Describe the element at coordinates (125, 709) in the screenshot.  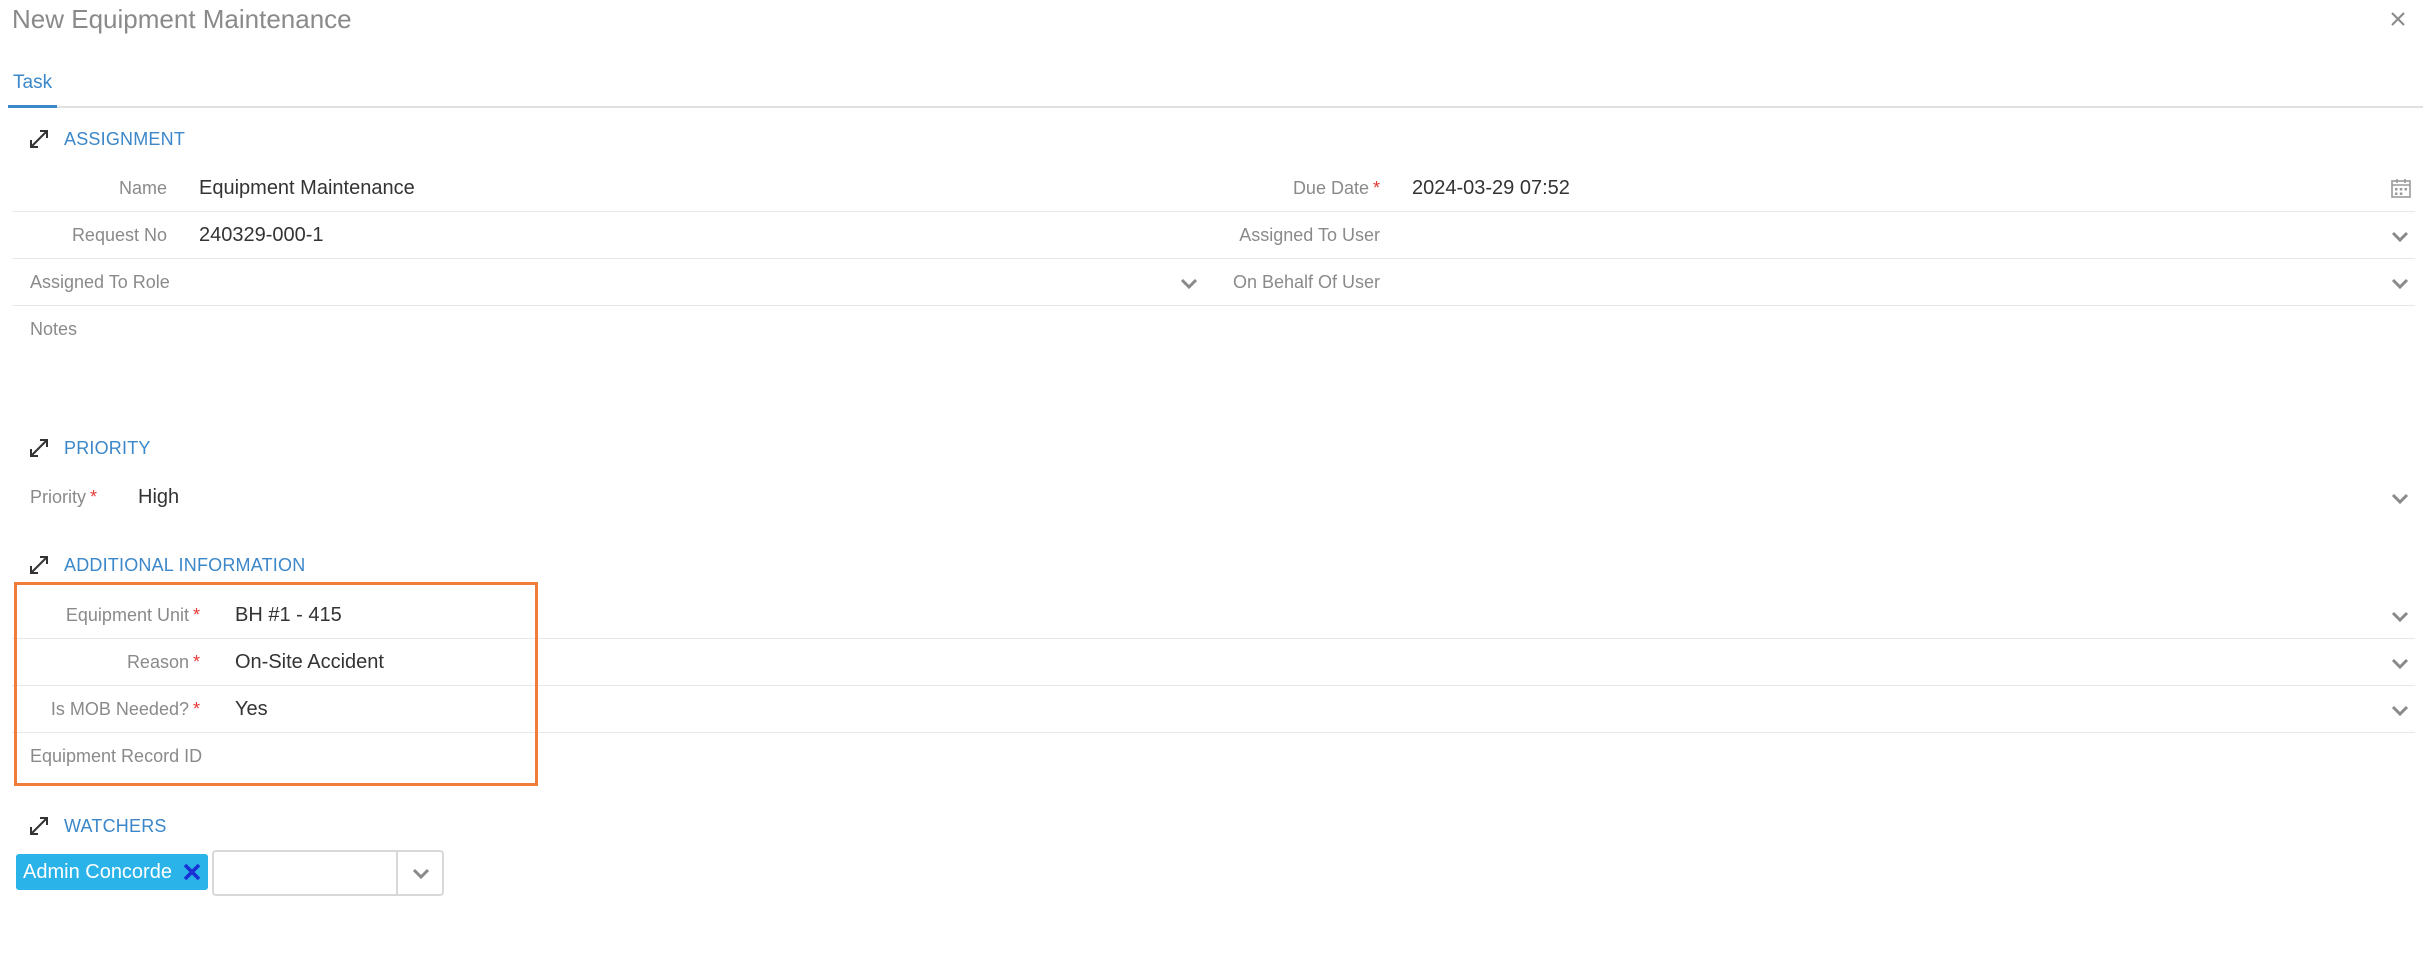
I see `mob-needed-label: Is MOB Needed? *` at that location.